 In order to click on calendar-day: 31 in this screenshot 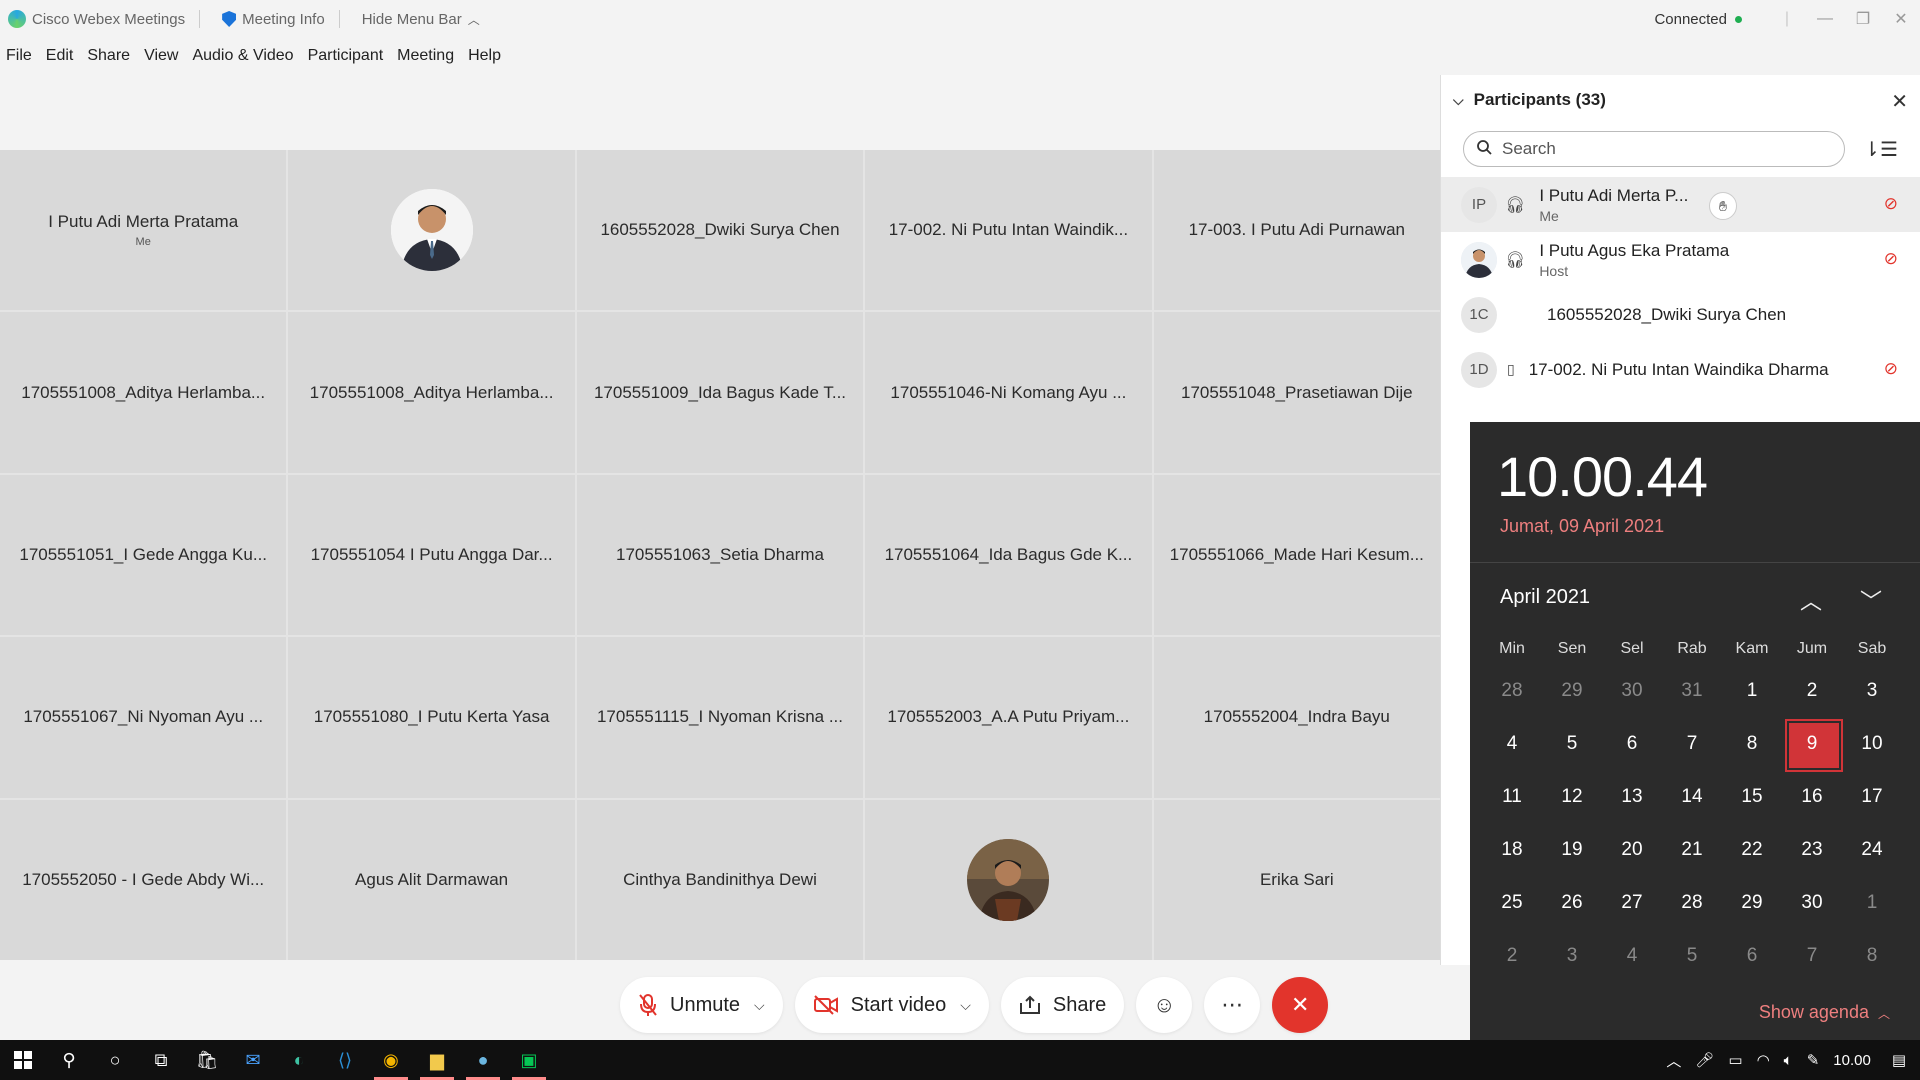, I will do `click(1692, 690)`.